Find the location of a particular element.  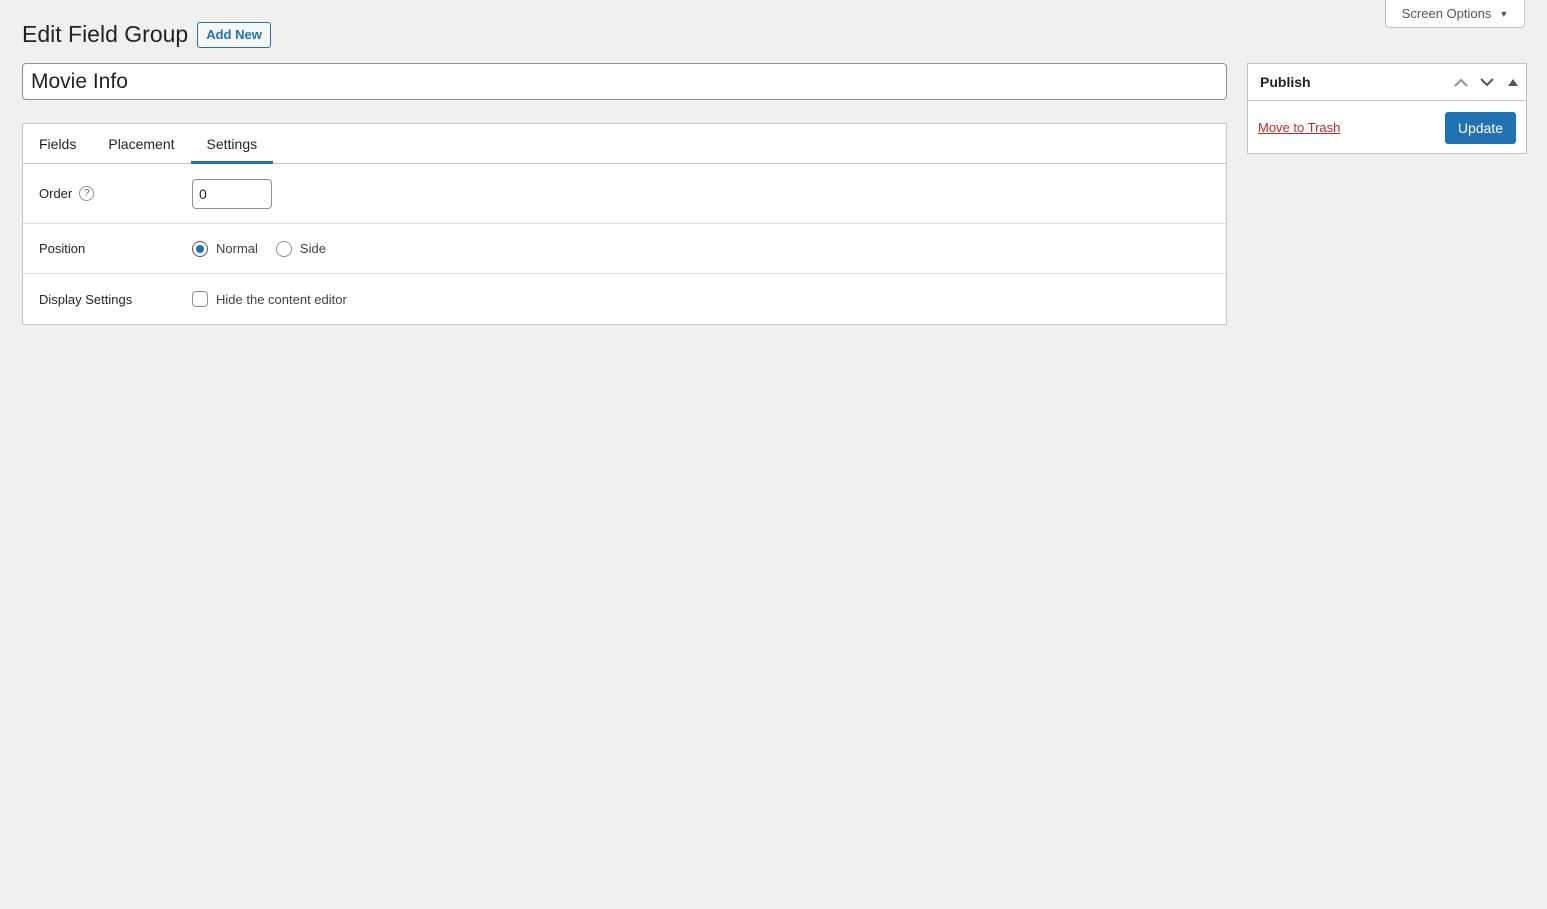

collapse-triangle-icon is located at coordinates (1513, 82).